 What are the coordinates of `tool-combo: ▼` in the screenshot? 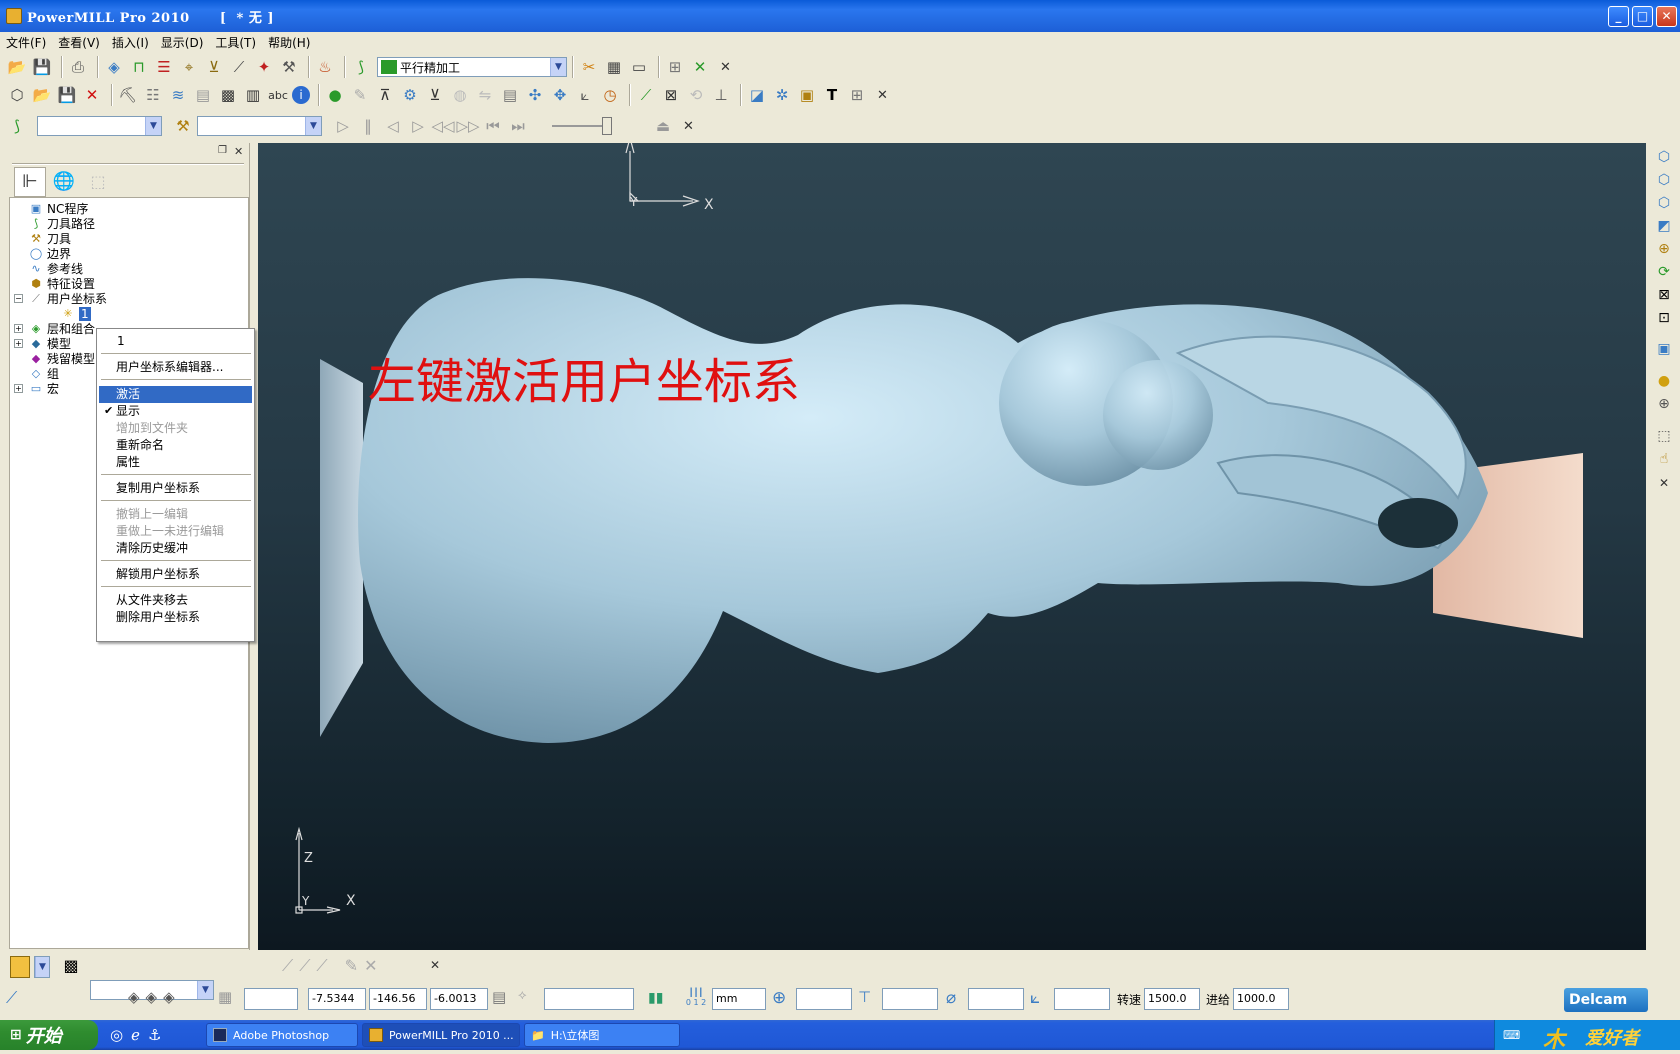 It's located at (259, 126).